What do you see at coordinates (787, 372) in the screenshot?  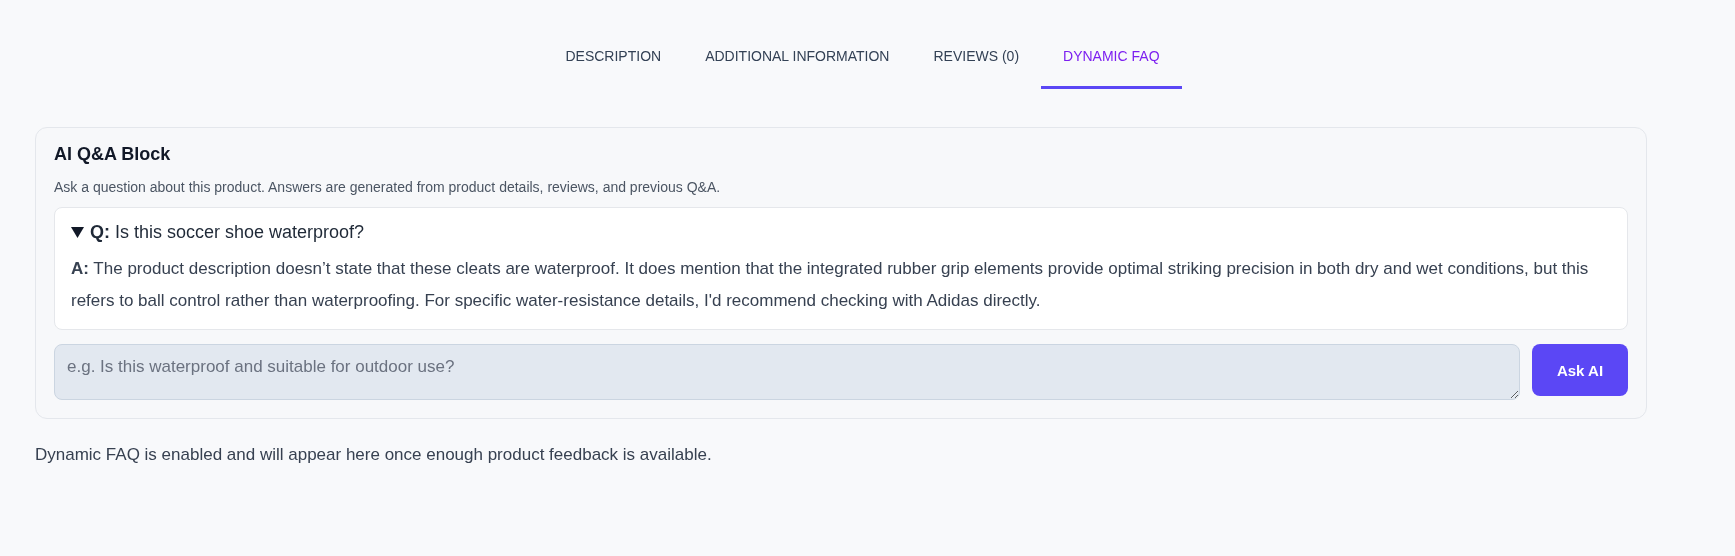 I see `question-input-field: e.g. Is this waterproof and suitable for outdoor use?` at bounding box center [787, 372].